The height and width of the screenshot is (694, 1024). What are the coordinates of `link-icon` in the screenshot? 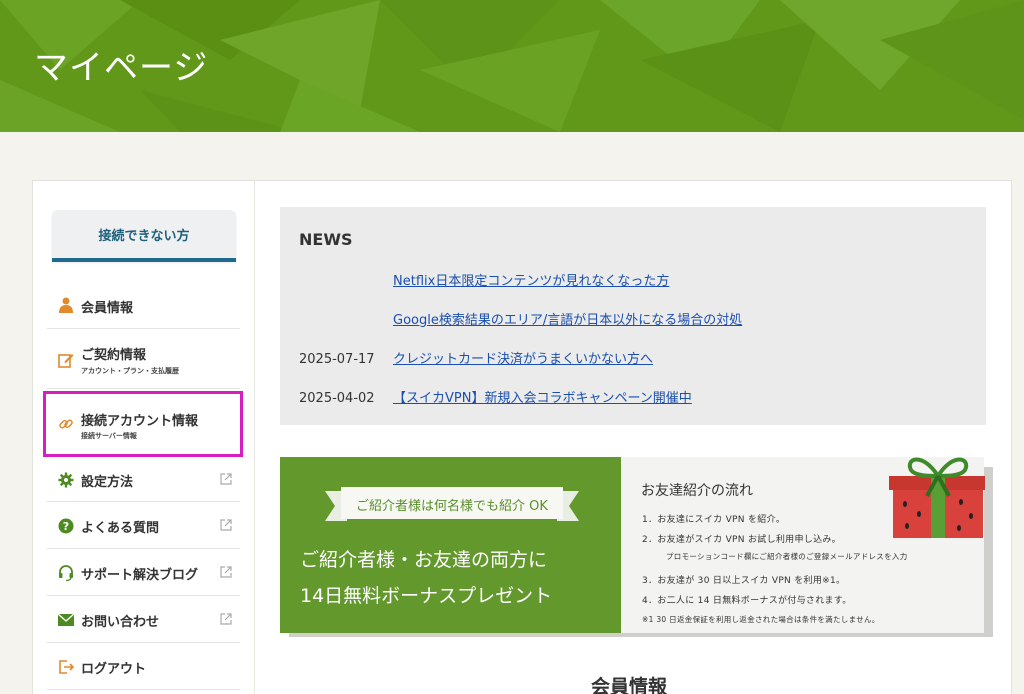 It's located at (66, 424).